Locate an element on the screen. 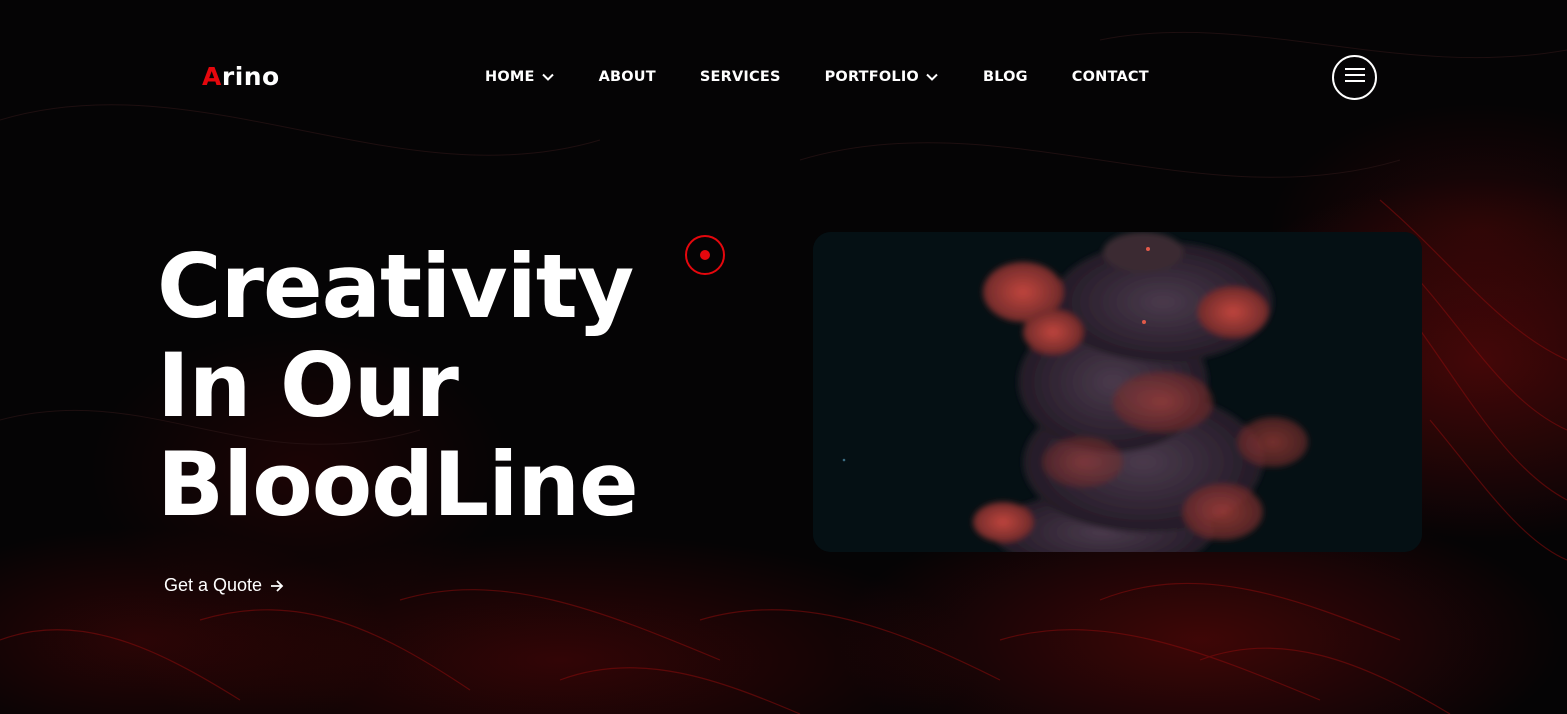 The width and height of the screenshot is (1567, 714). get-quote-link: Get a Quote is located at coordinates (224, 585).